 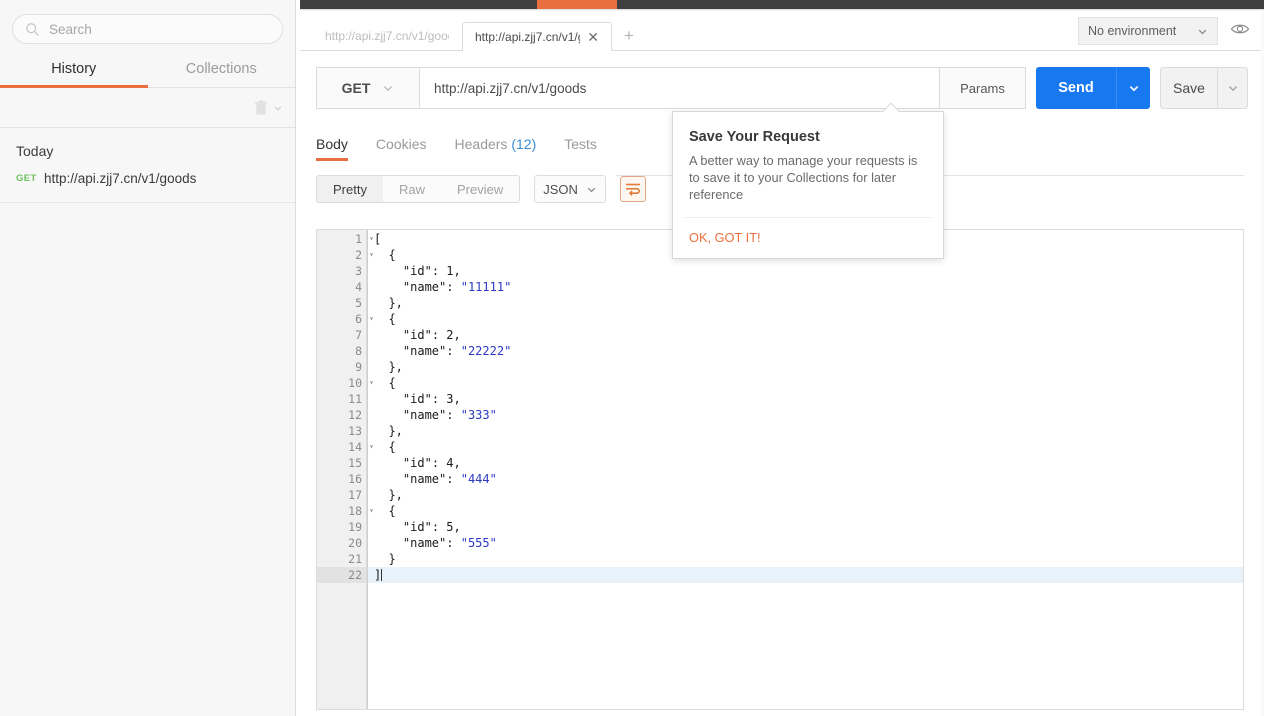 I want to click on sidebar-toolbar, so click(x=147, y=108).